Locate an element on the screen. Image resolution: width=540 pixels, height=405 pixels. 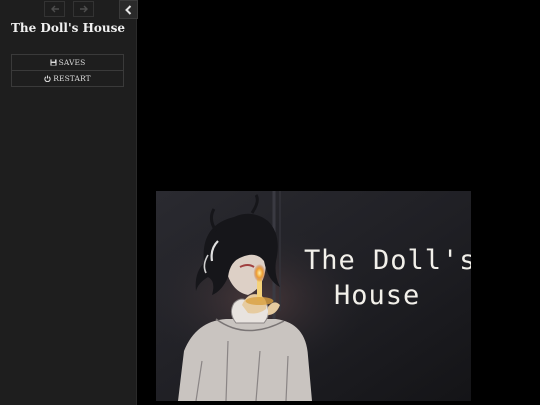
story-menu: SAVES RESTART is located at coordinates (67, 70).